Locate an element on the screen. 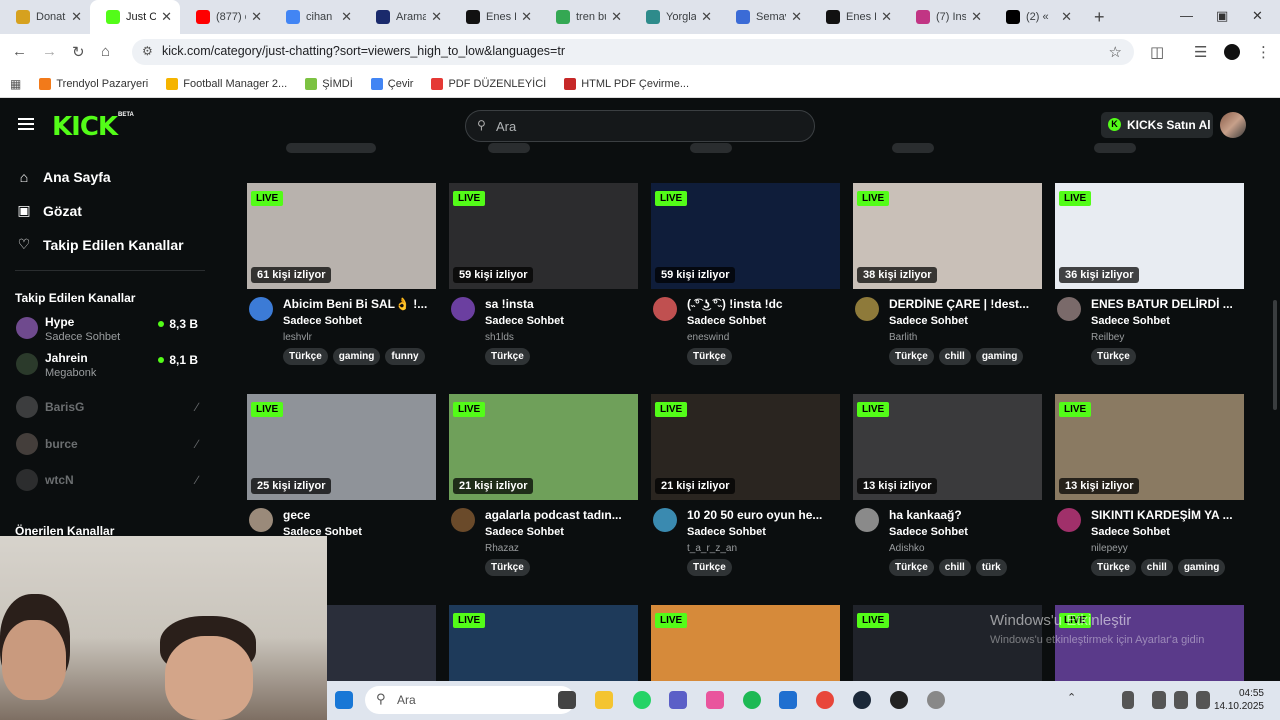 Image resolution: width=1280 pixels, height=720 pixels. stream-tag: funny is located at coordinates (405, 356).